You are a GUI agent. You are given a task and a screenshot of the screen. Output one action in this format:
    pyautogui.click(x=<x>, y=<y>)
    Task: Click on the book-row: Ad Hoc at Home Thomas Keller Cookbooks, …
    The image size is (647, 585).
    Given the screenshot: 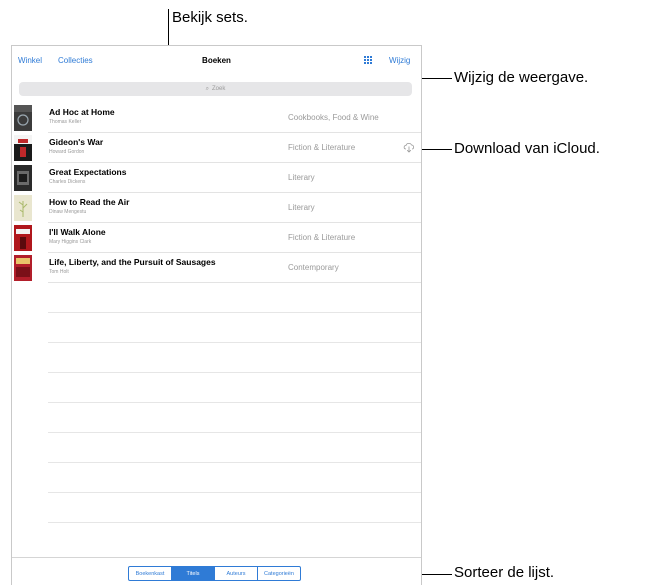 What is the action you would take?
    pyautogui.click(x=216, y=118)
    